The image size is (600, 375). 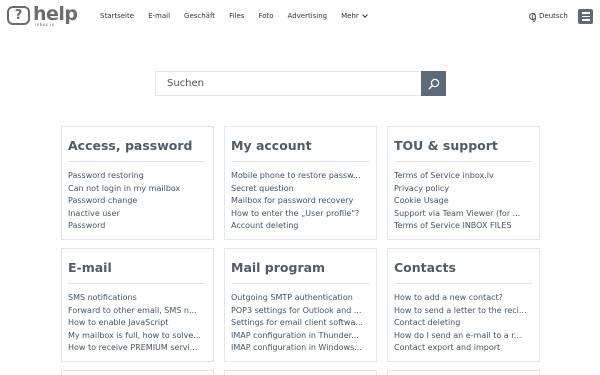 I want to click on card-link: Terms of Service inbox.lv, so click(x=463, y=176).